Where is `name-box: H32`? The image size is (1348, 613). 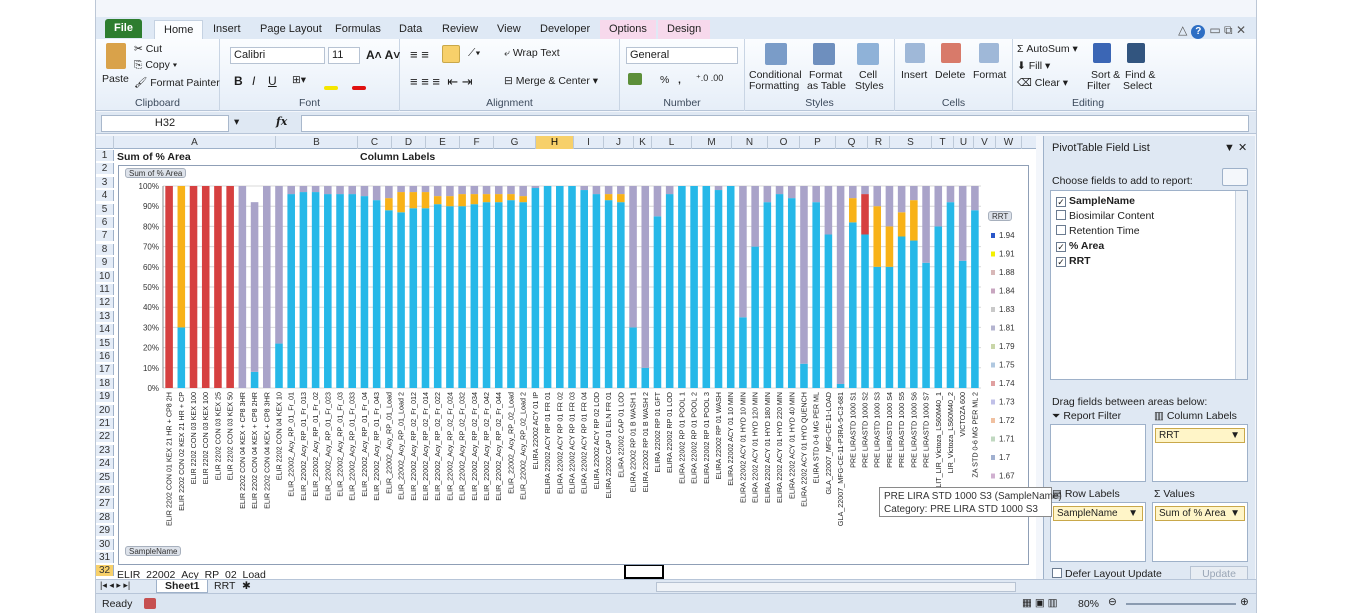
name-box: H32 is located at coordinates (165, 123).